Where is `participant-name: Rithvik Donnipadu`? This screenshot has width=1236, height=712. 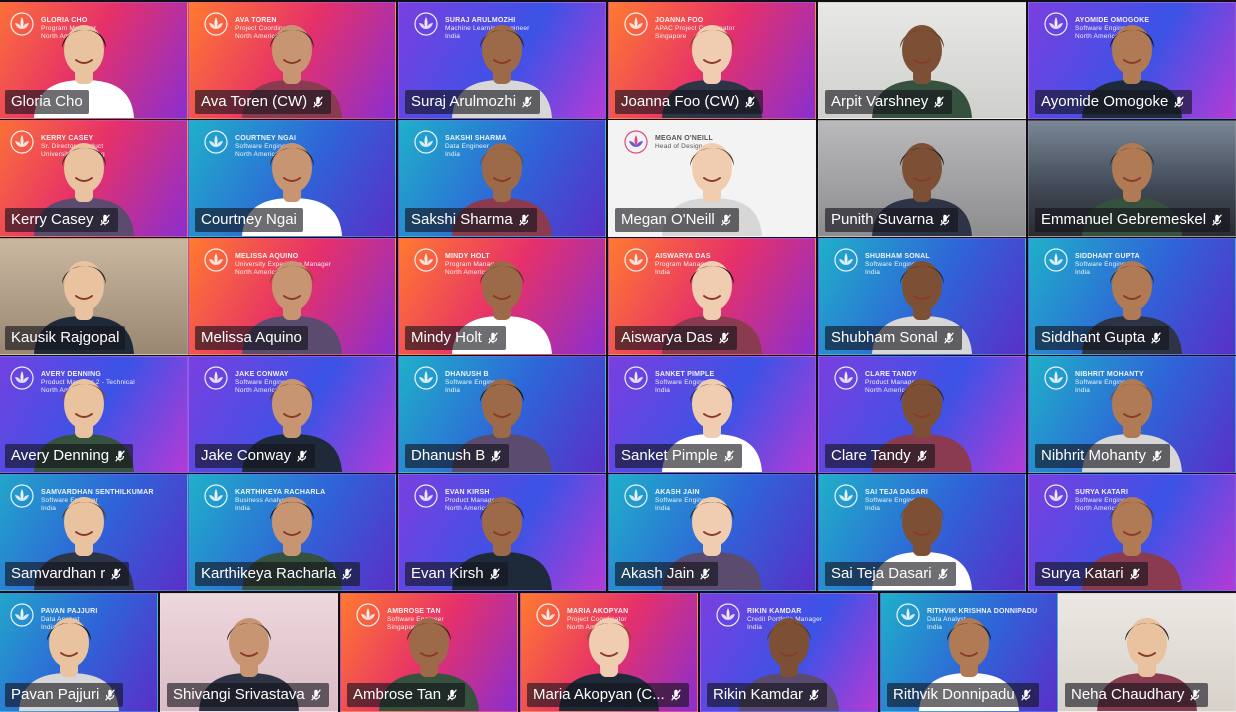
participant-name: Rithvik Donnipadu is located at coordinates (954, 694).